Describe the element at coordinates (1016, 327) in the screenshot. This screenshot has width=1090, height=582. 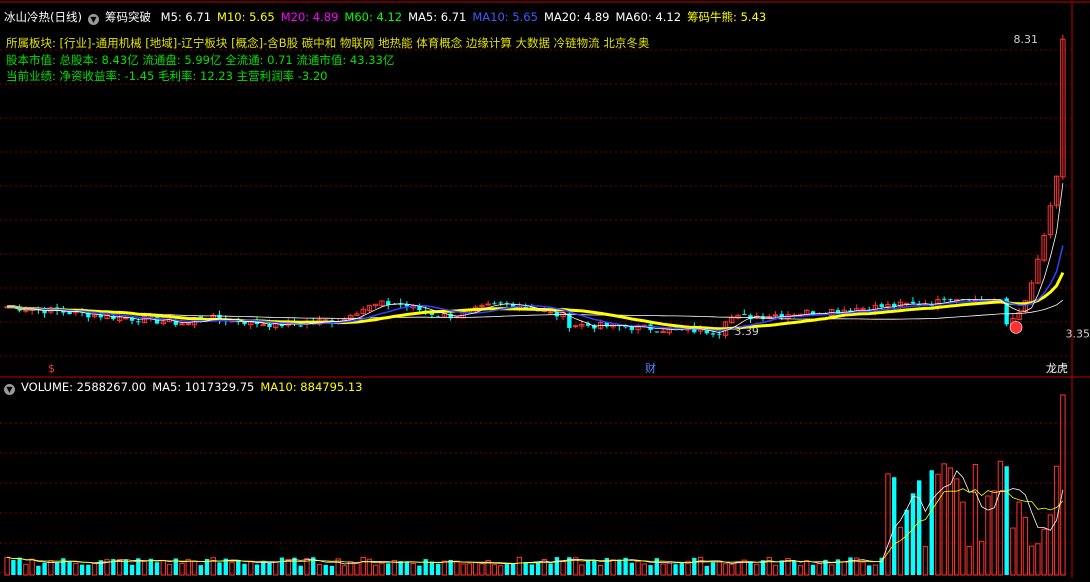
I see `signal-ball-icon` at that location.